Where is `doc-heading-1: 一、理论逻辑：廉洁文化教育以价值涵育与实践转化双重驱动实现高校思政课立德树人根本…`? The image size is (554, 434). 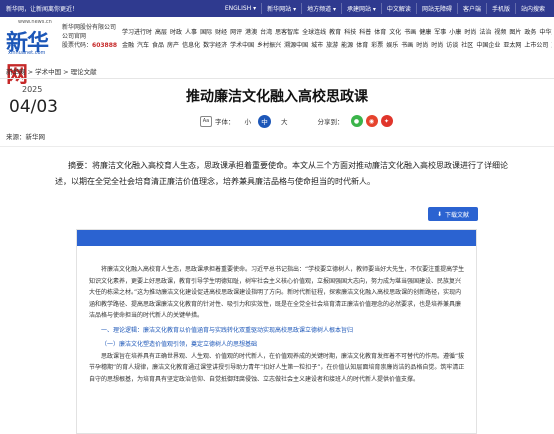
doc-heading-1: 一、理论逻辑：廉洁文化教育以价值涵育与实践转化双重驱动实现高校思政课立德树人根本… is located at coordinates (227, 330).